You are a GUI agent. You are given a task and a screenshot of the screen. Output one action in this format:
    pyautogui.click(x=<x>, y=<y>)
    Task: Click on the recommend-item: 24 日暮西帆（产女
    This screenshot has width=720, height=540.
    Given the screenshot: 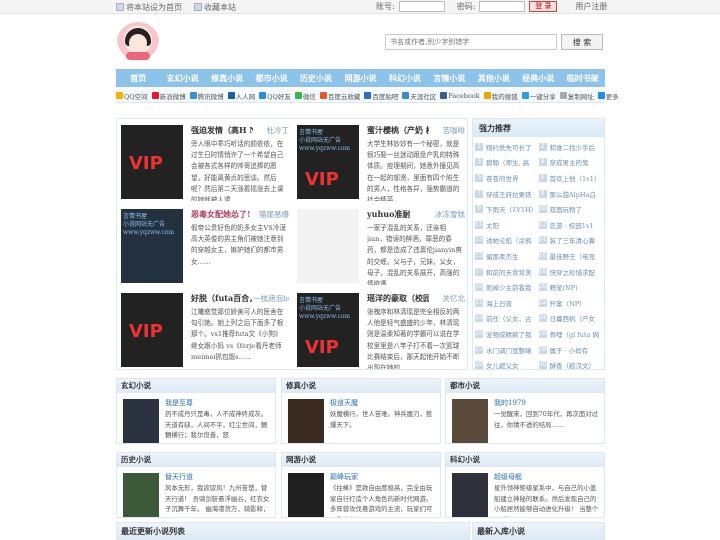 What is the action you would take?
    pyautogui.click(x=570, y=319)
    